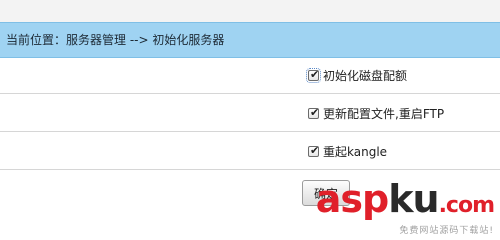 Image resolution: width=500 pixels, height=240 pixels. I want to click on watermark-logo-text: aspku.com, so click(405, 202).